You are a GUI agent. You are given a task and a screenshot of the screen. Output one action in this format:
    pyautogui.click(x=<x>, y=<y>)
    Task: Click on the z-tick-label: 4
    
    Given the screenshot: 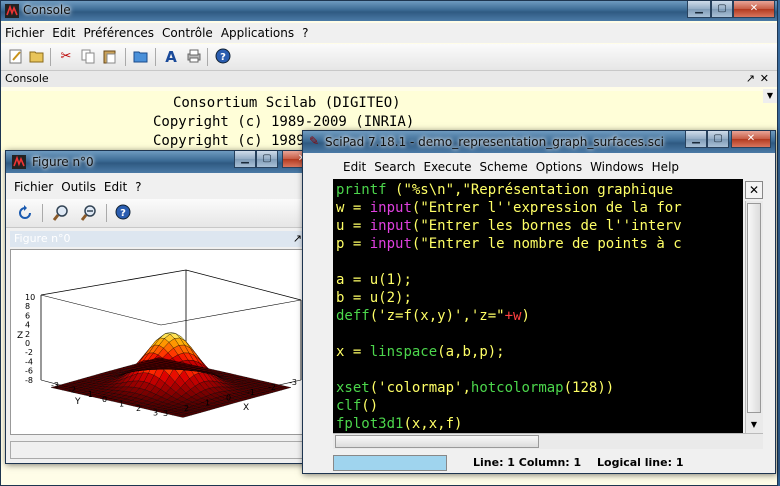 What is the action you would take?
    pyautogui.click(x=27, y=325)
    